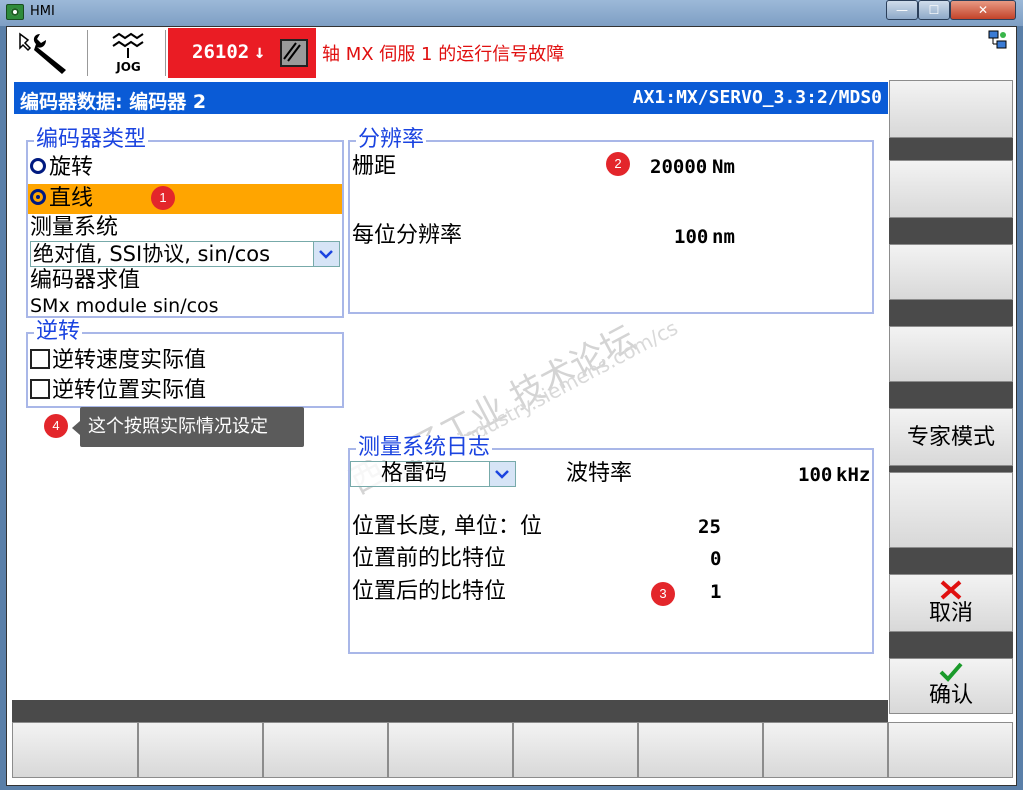 This screenshot has height=790, width=1023. I want to click on alarm-code: 26102, so click(221, 52).